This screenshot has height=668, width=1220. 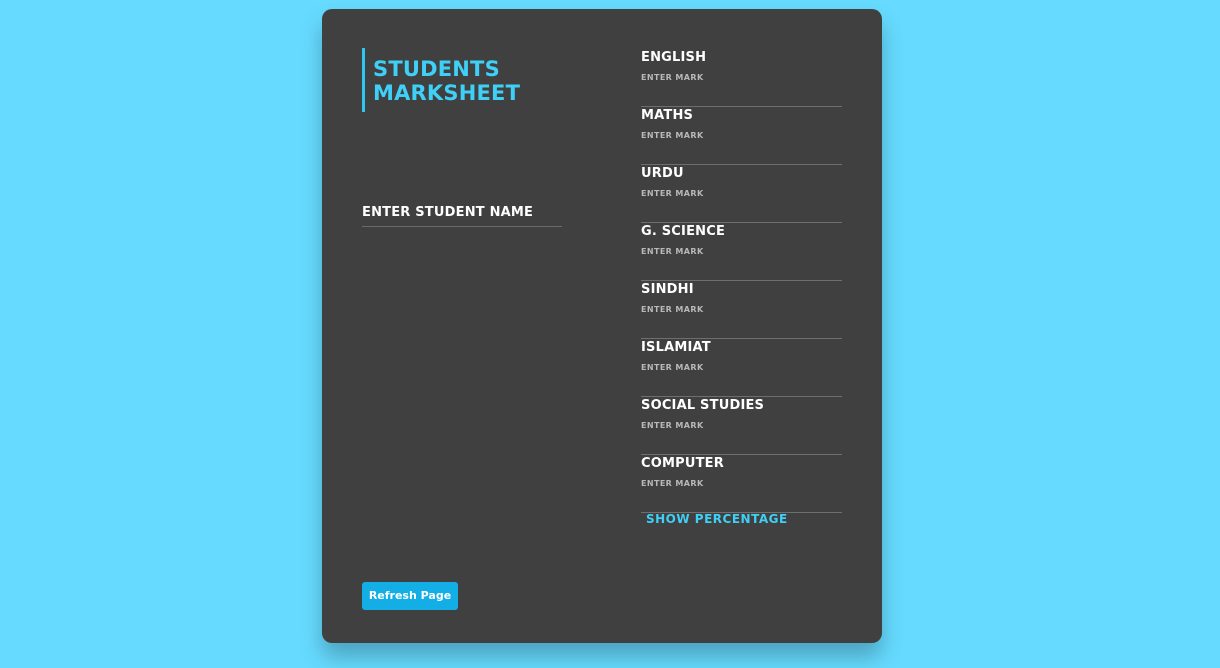 I want to click on mark-input-urdu, so click(x=738, y=193).